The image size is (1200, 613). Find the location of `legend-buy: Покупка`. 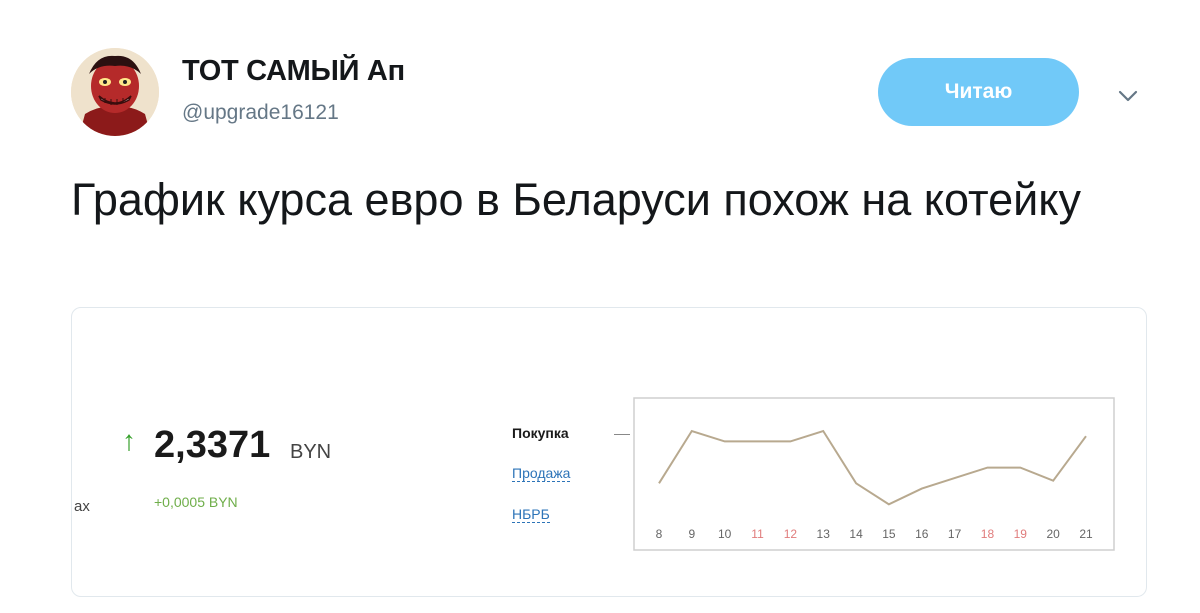

legend-buy: Покупка is located at coordinates (540, 433).